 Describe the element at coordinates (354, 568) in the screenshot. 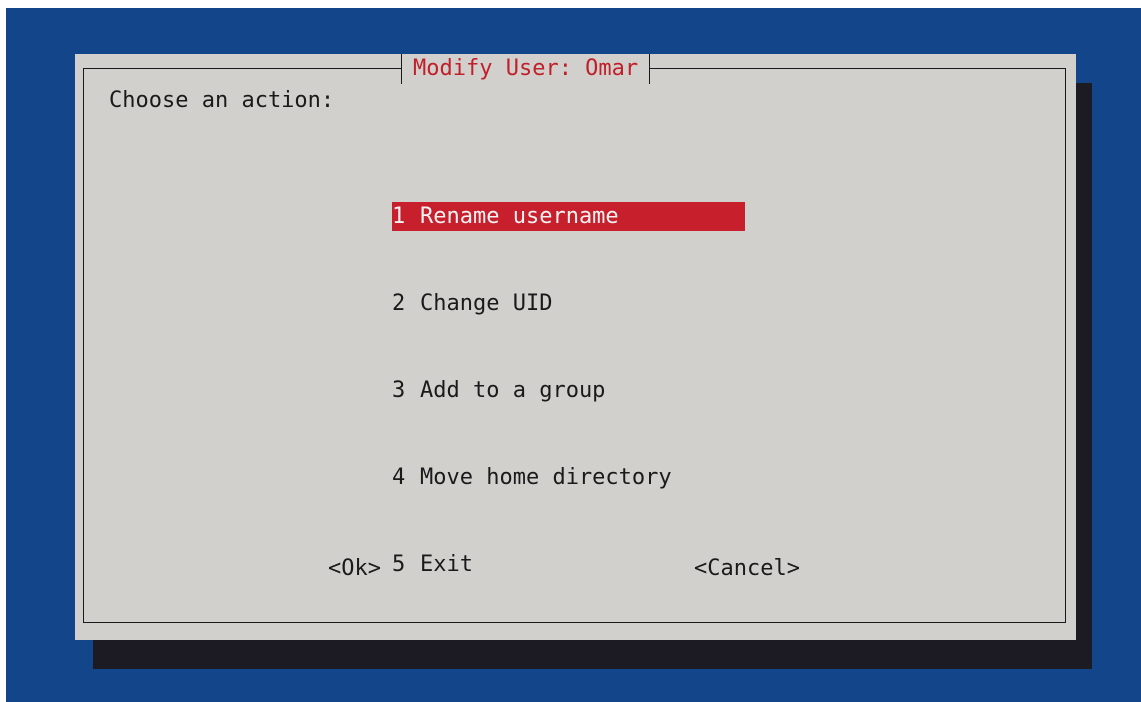

I see `ok-button: <Ok>` at that location.